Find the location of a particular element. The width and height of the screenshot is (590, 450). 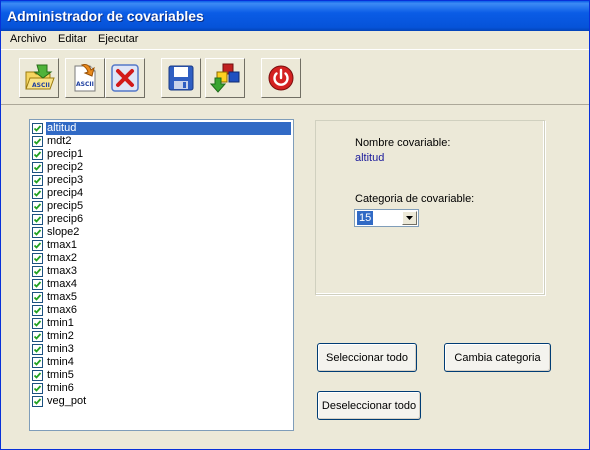

list-item-label: tmin5 is located at coordinates (60, 375).